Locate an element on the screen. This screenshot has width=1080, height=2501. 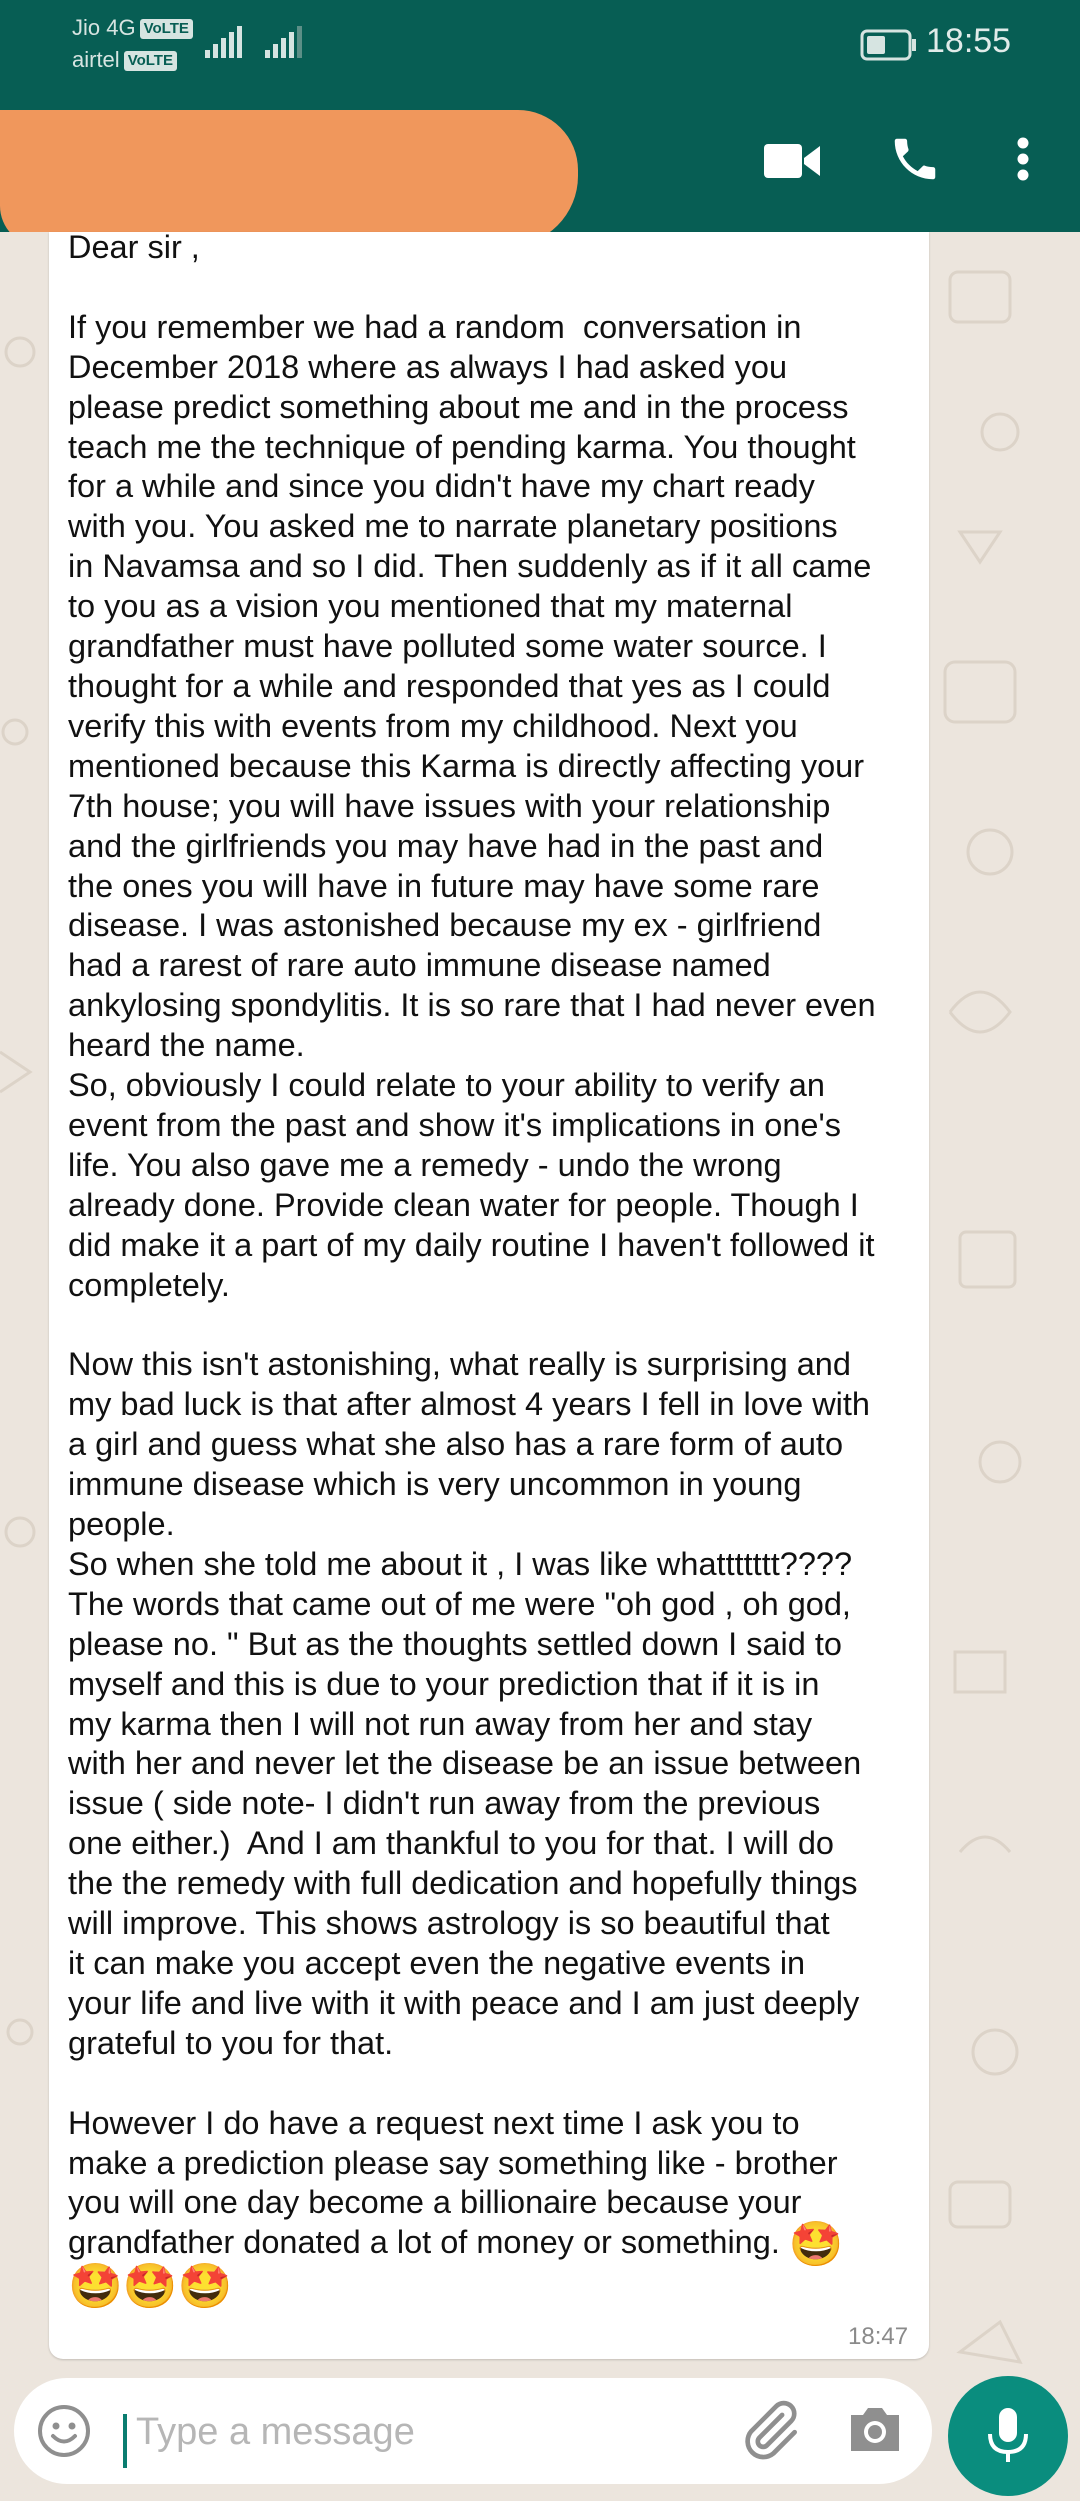
emoji-icon is located at coordinates (64, 2431).